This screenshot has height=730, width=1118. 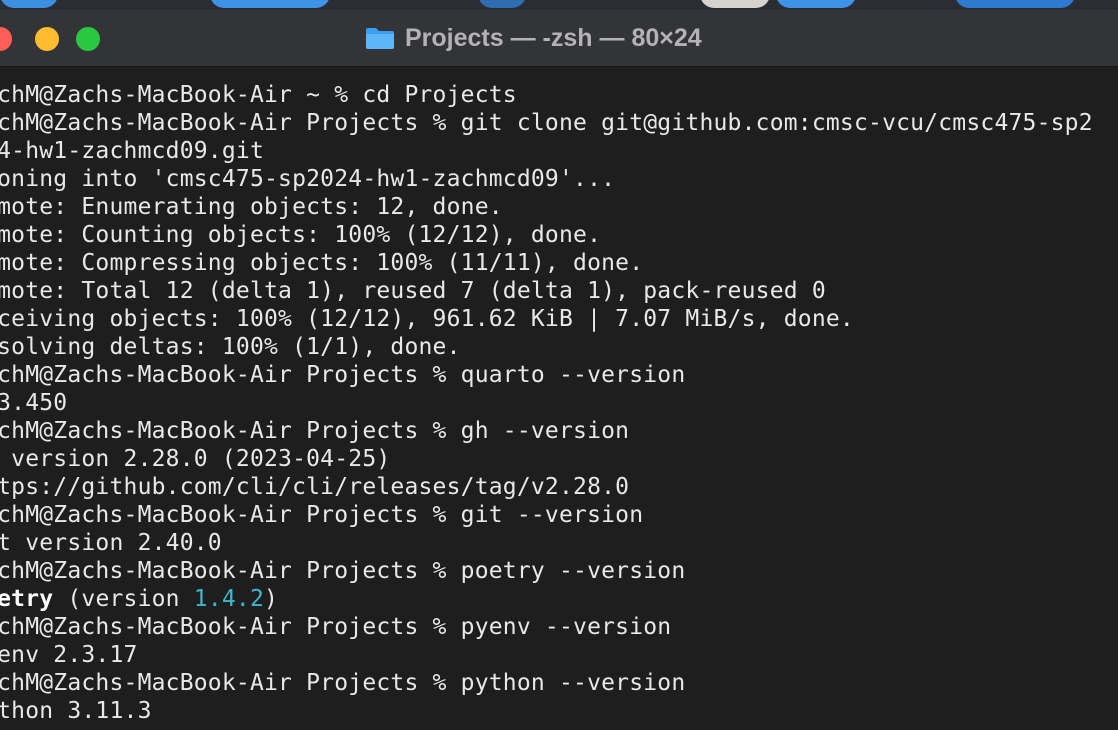 What do you see at coordinates (553, 37) in the screenshot?
I see `window-title: Projects — -zsh — 80×24` at bounding box center [553, 37].